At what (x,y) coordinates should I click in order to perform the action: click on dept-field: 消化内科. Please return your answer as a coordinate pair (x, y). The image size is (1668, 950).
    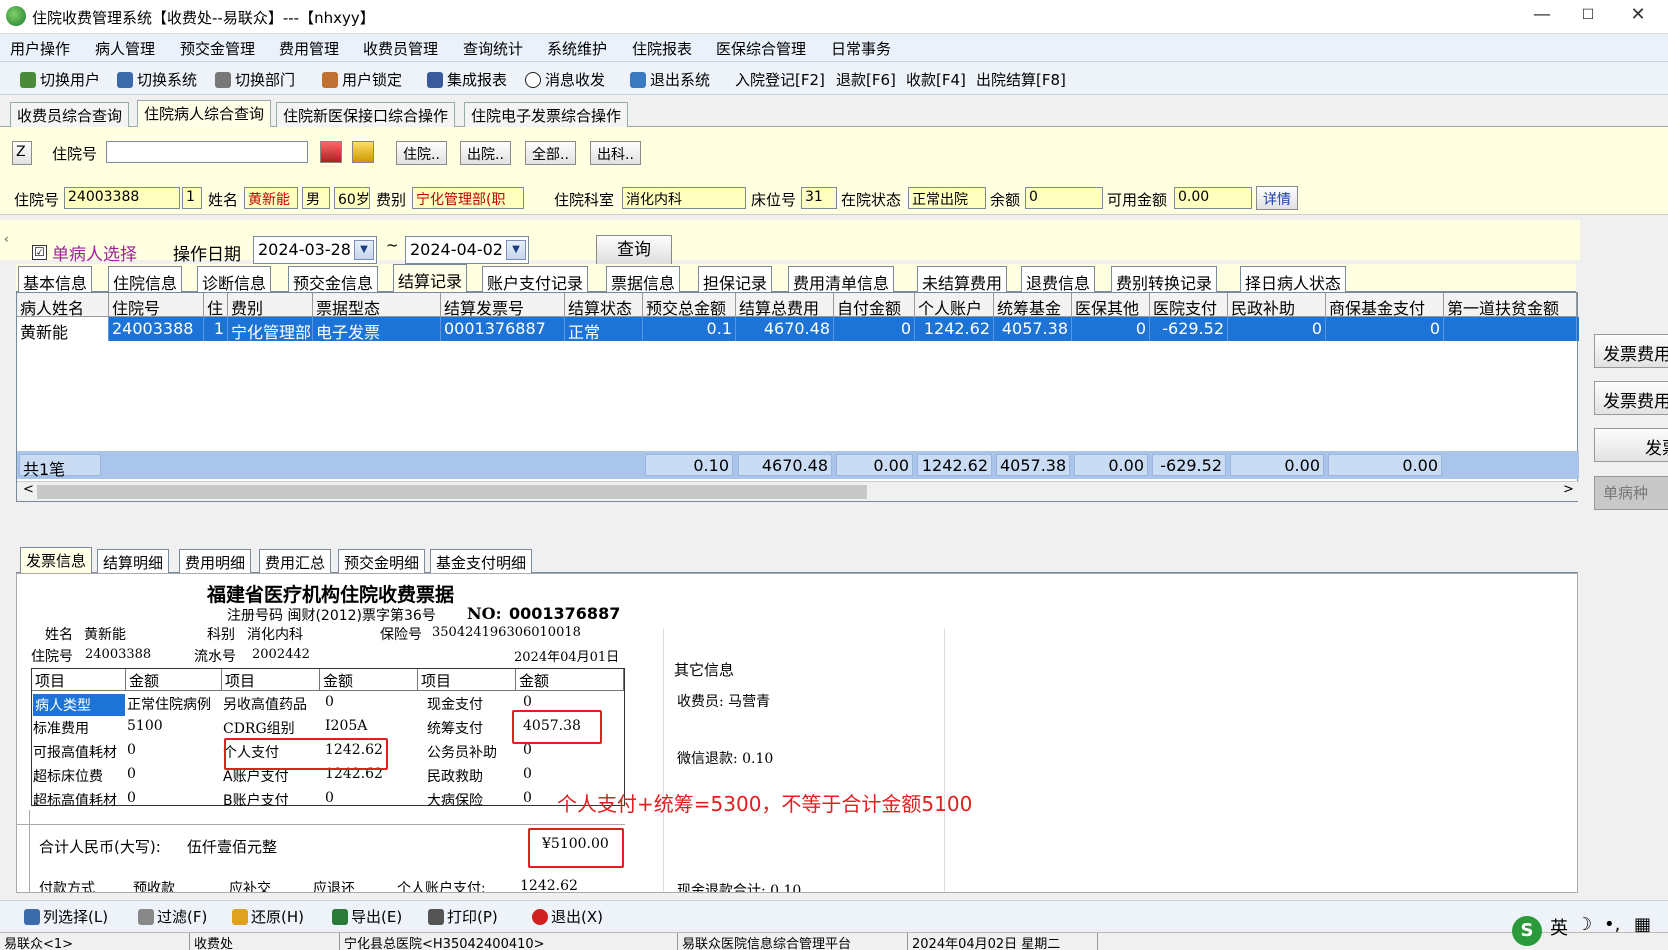
    Looking at the image, I should click on (684, 198).